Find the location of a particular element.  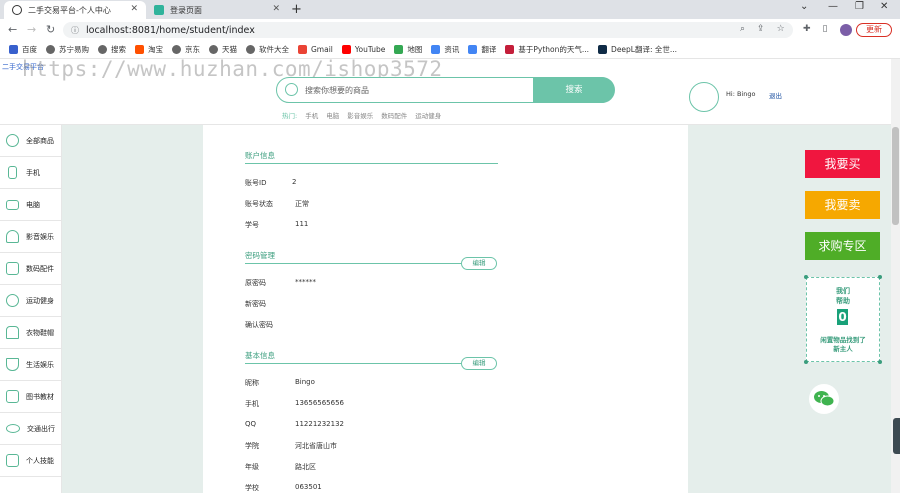

update-button: 更新 is located at coordinates (874, 30).